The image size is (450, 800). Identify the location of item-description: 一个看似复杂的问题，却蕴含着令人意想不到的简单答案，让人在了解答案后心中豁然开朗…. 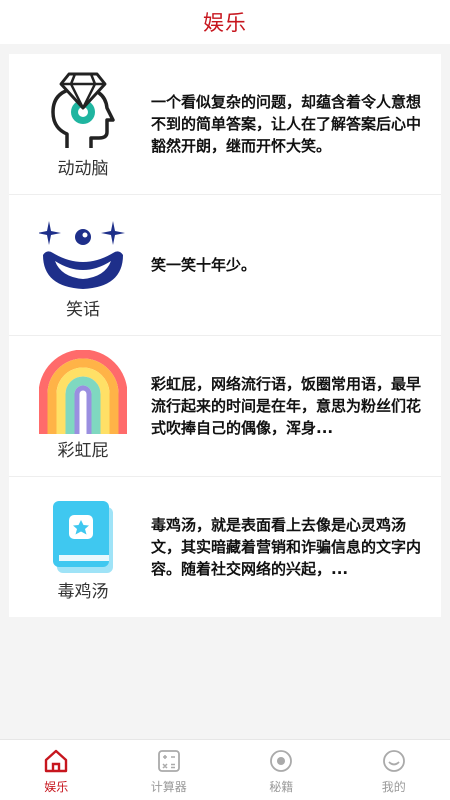
(286, 124).